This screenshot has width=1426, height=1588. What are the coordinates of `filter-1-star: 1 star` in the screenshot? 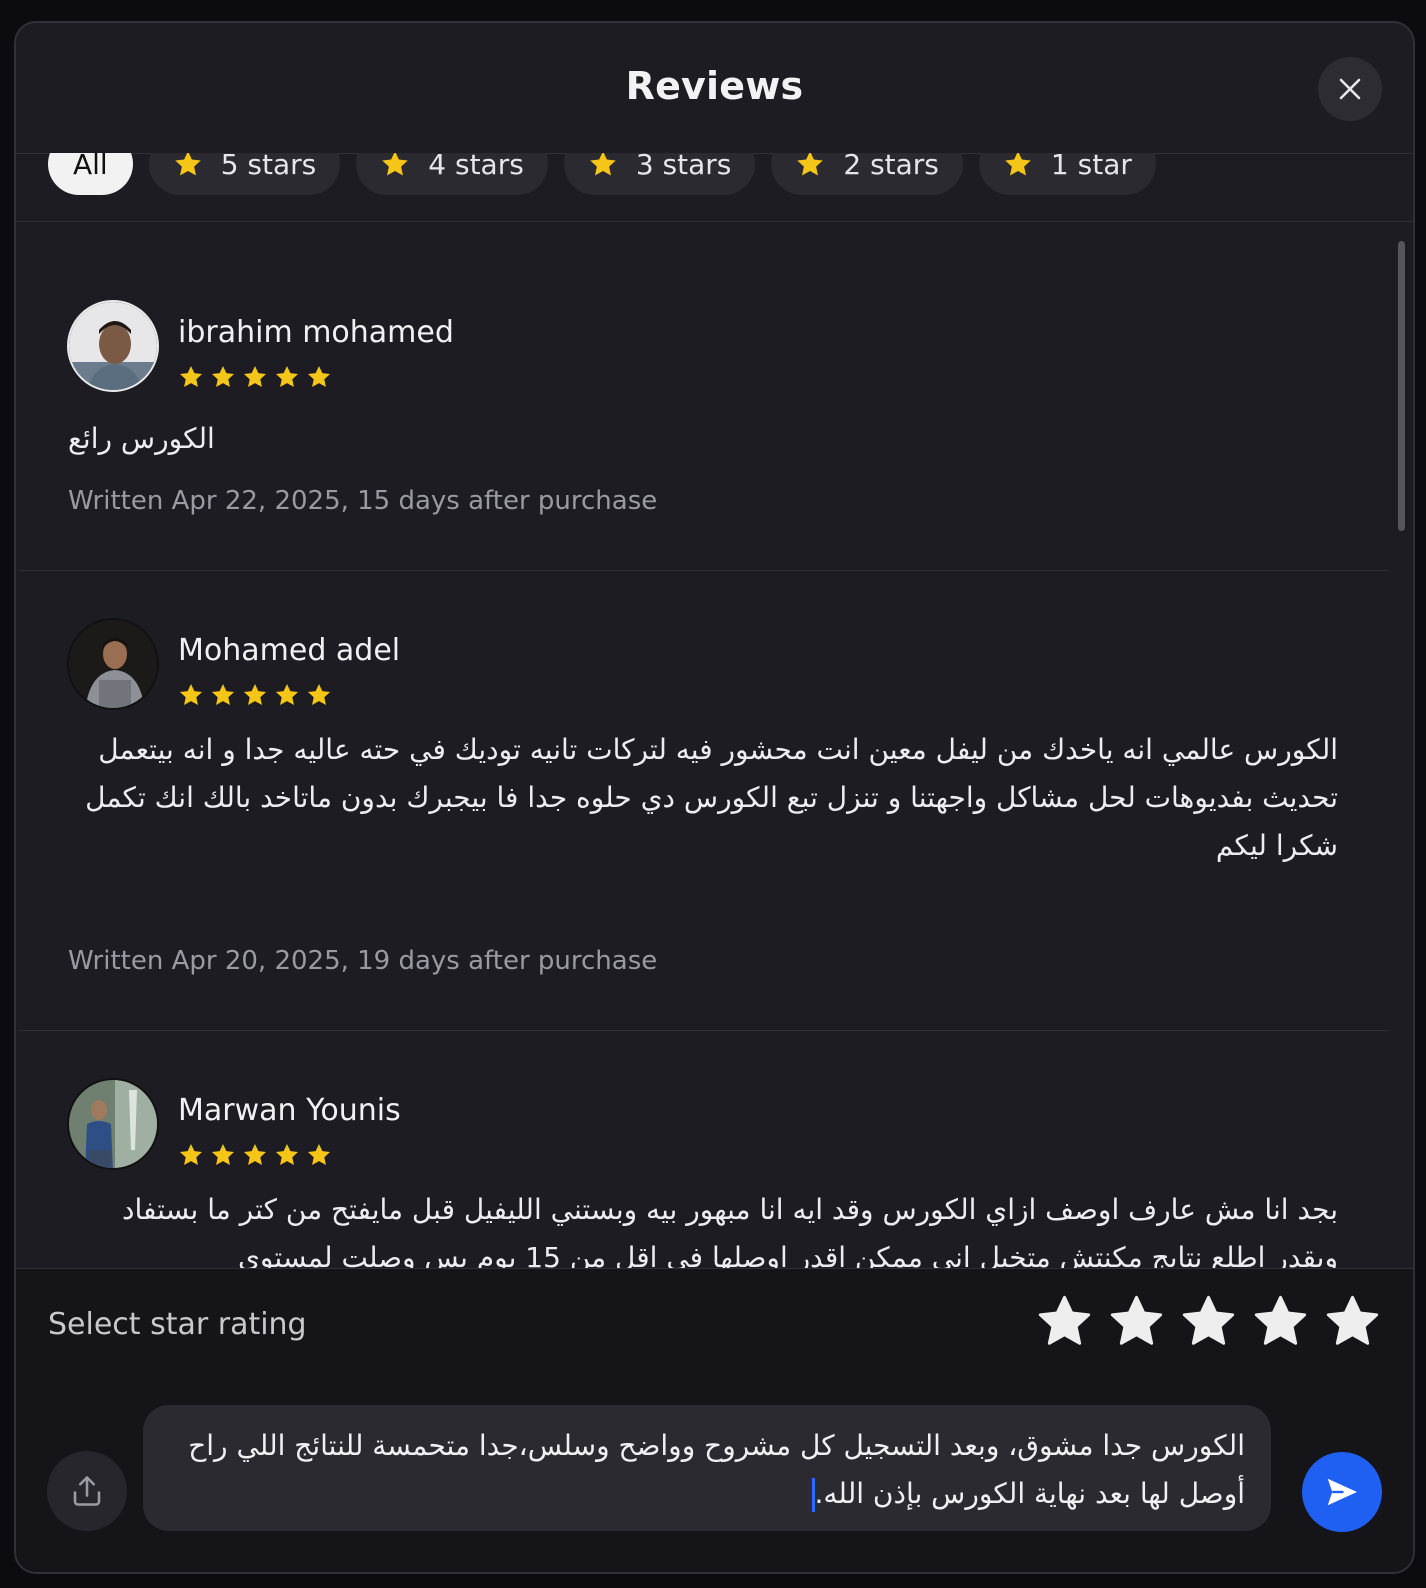 It's located at (1067, 174).